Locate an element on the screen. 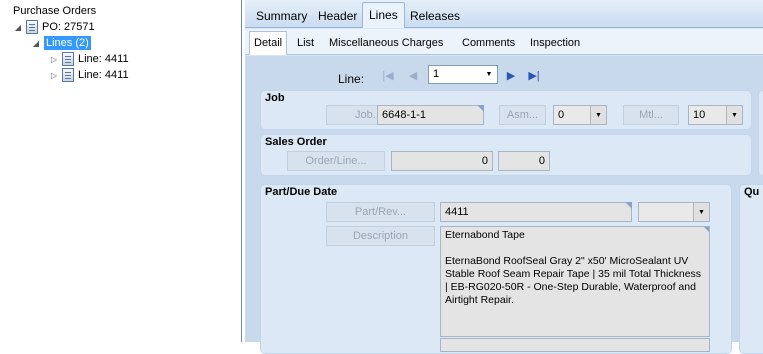 This screenshot has width=763, height=354. sales-order-group: Sales Order Order/Line... 0 0 is located at coordinates (506, 155).